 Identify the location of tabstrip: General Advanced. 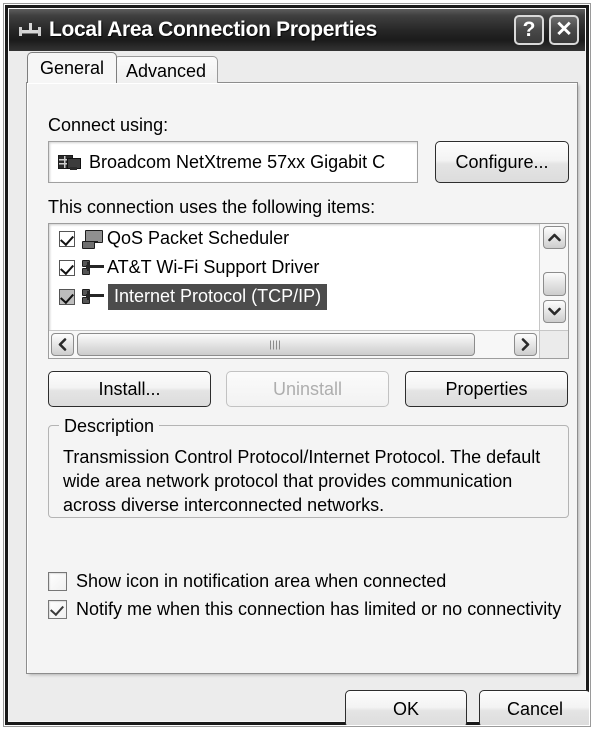
(297, 67).